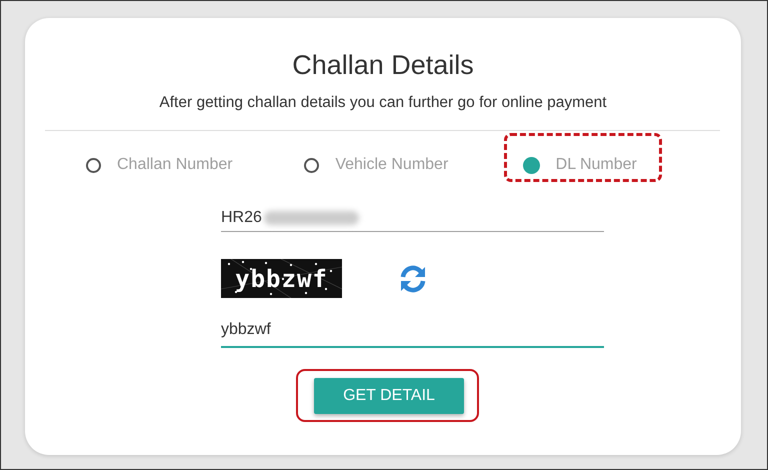 The height and width of the screenshot is (470, 768). I want to click on refresh-icon, so click(413, 279).